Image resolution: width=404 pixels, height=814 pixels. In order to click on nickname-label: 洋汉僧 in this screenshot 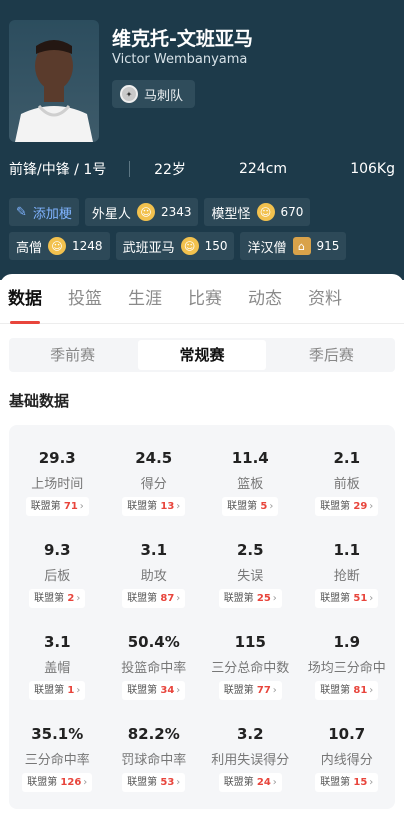, I will do `click(267, 248)`.